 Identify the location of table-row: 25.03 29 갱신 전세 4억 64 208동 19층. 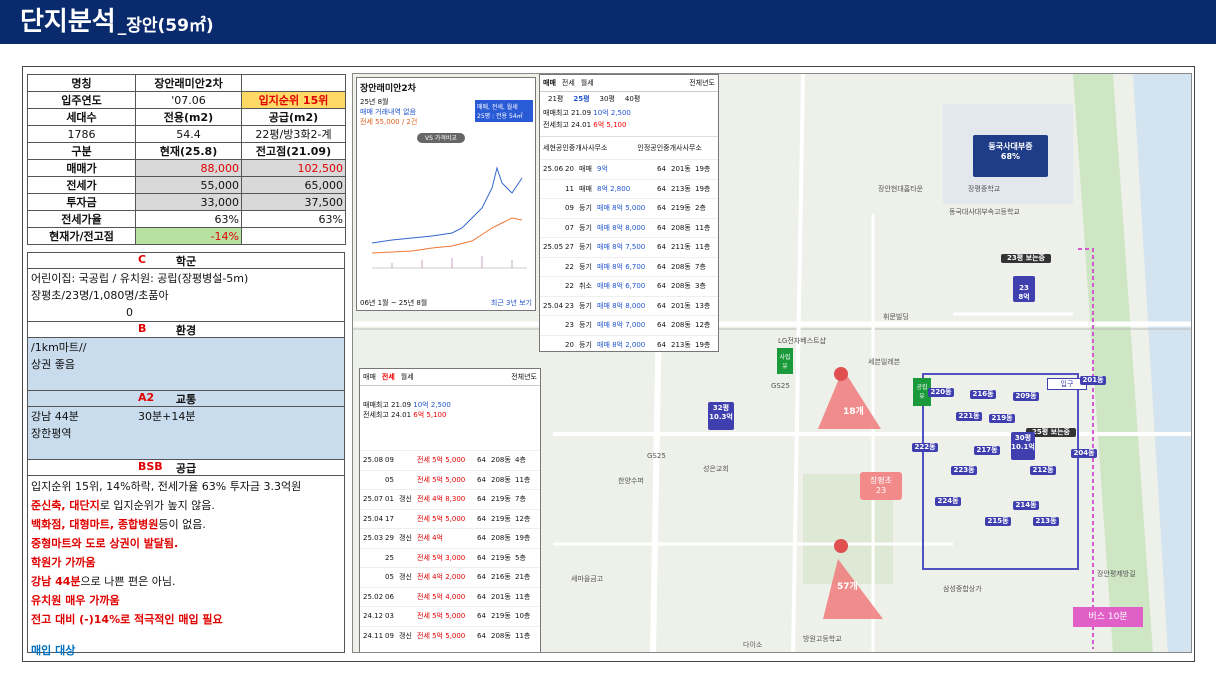
(450, 538).